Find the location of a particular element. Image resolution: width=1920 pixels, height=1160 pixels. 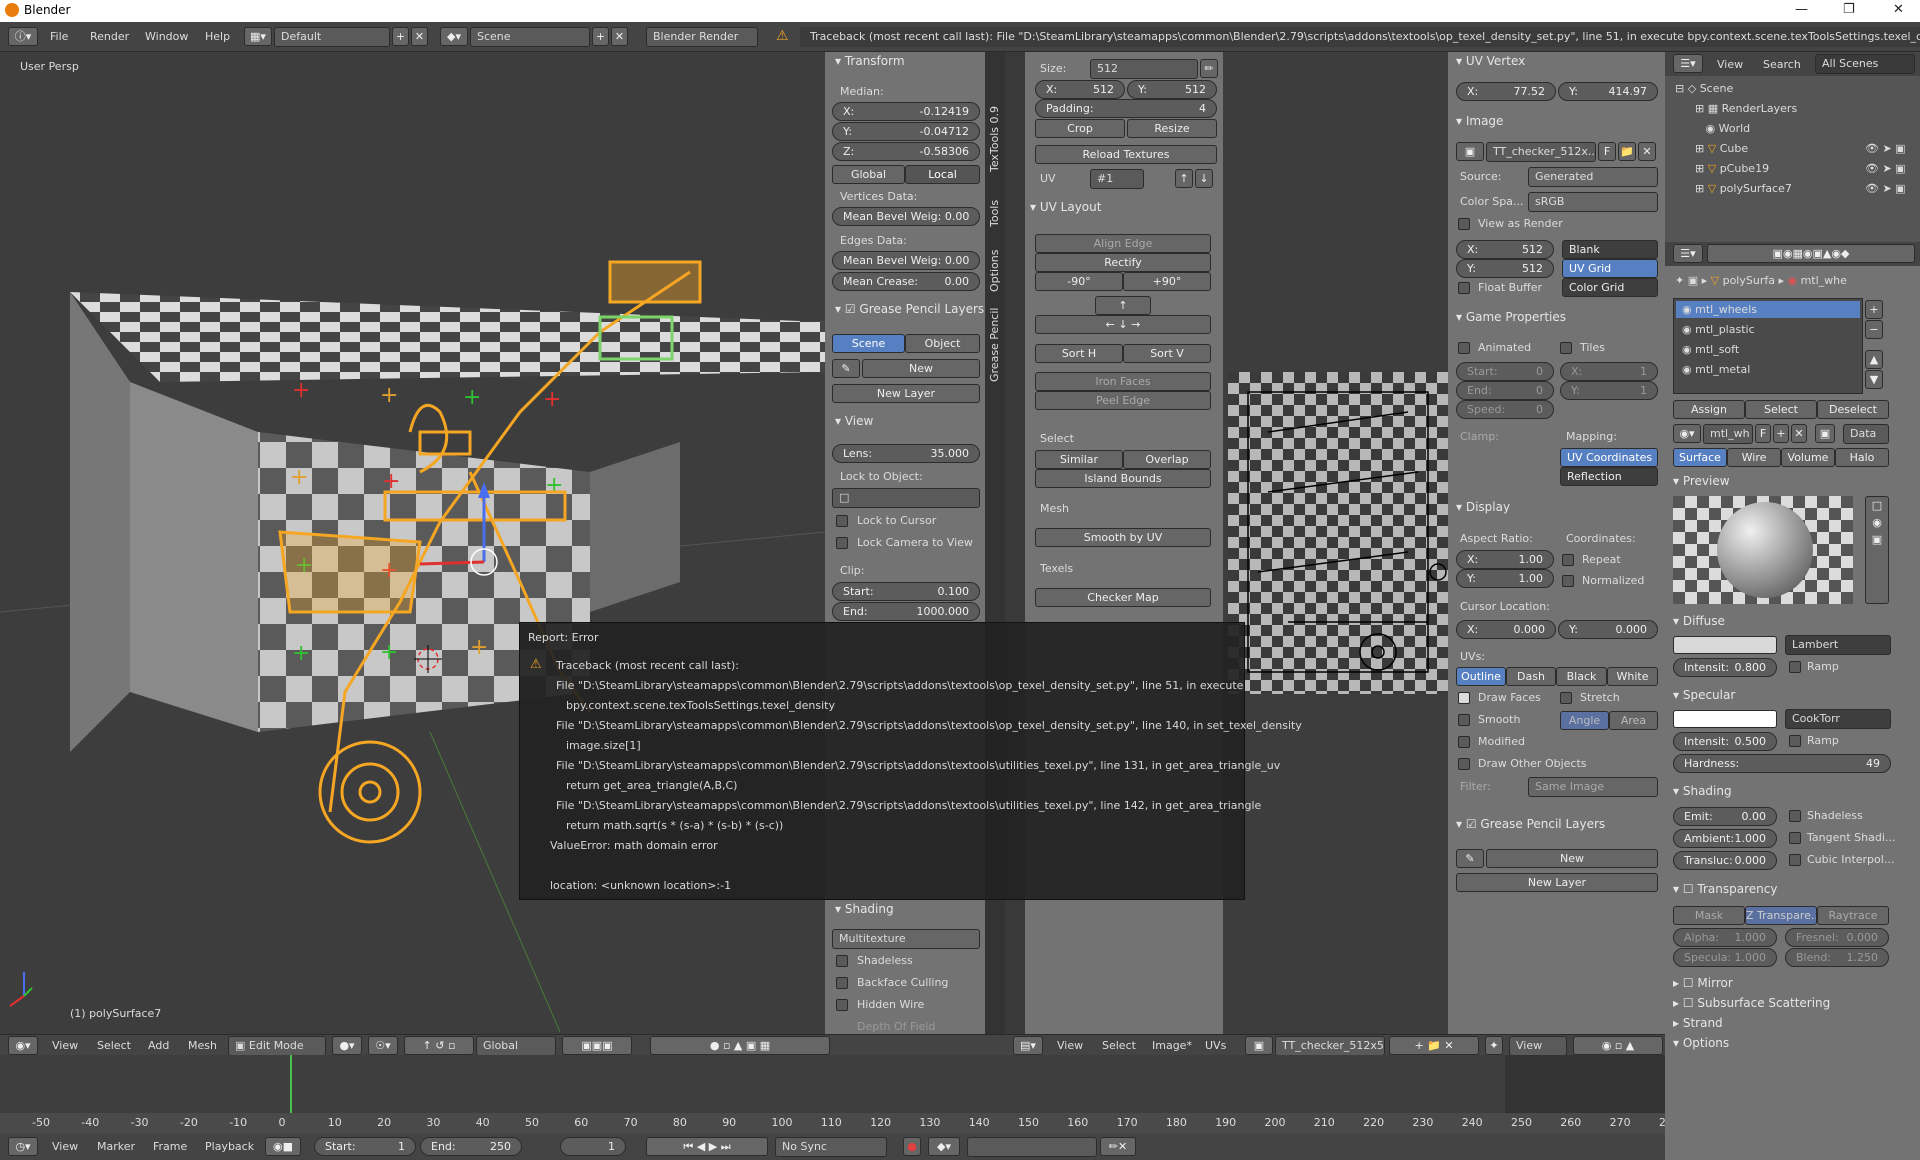

color-space-select: sRGB is located at coordinates (1593, 202).